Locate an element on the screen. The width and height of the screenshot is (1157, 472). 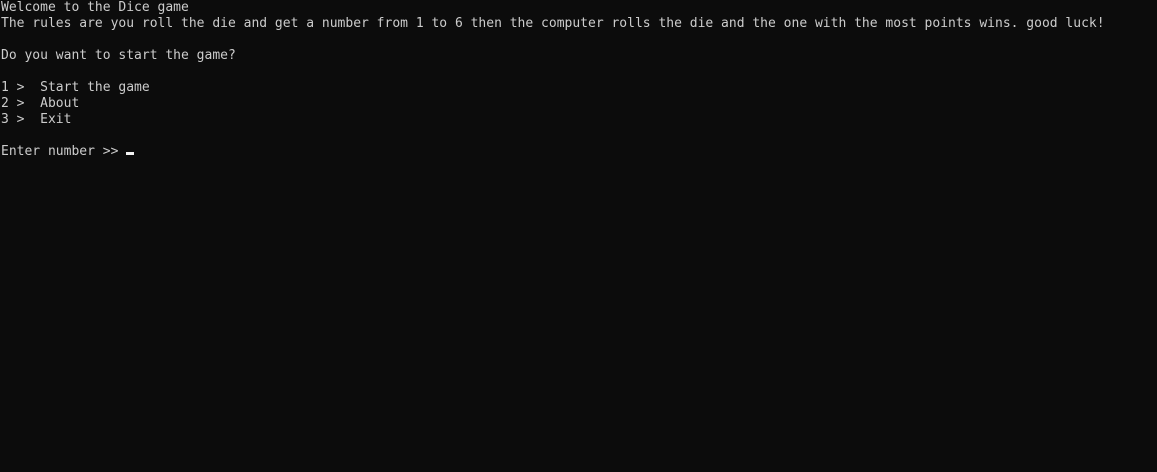
menu-option-label: About is located at coordinates (60, 103).